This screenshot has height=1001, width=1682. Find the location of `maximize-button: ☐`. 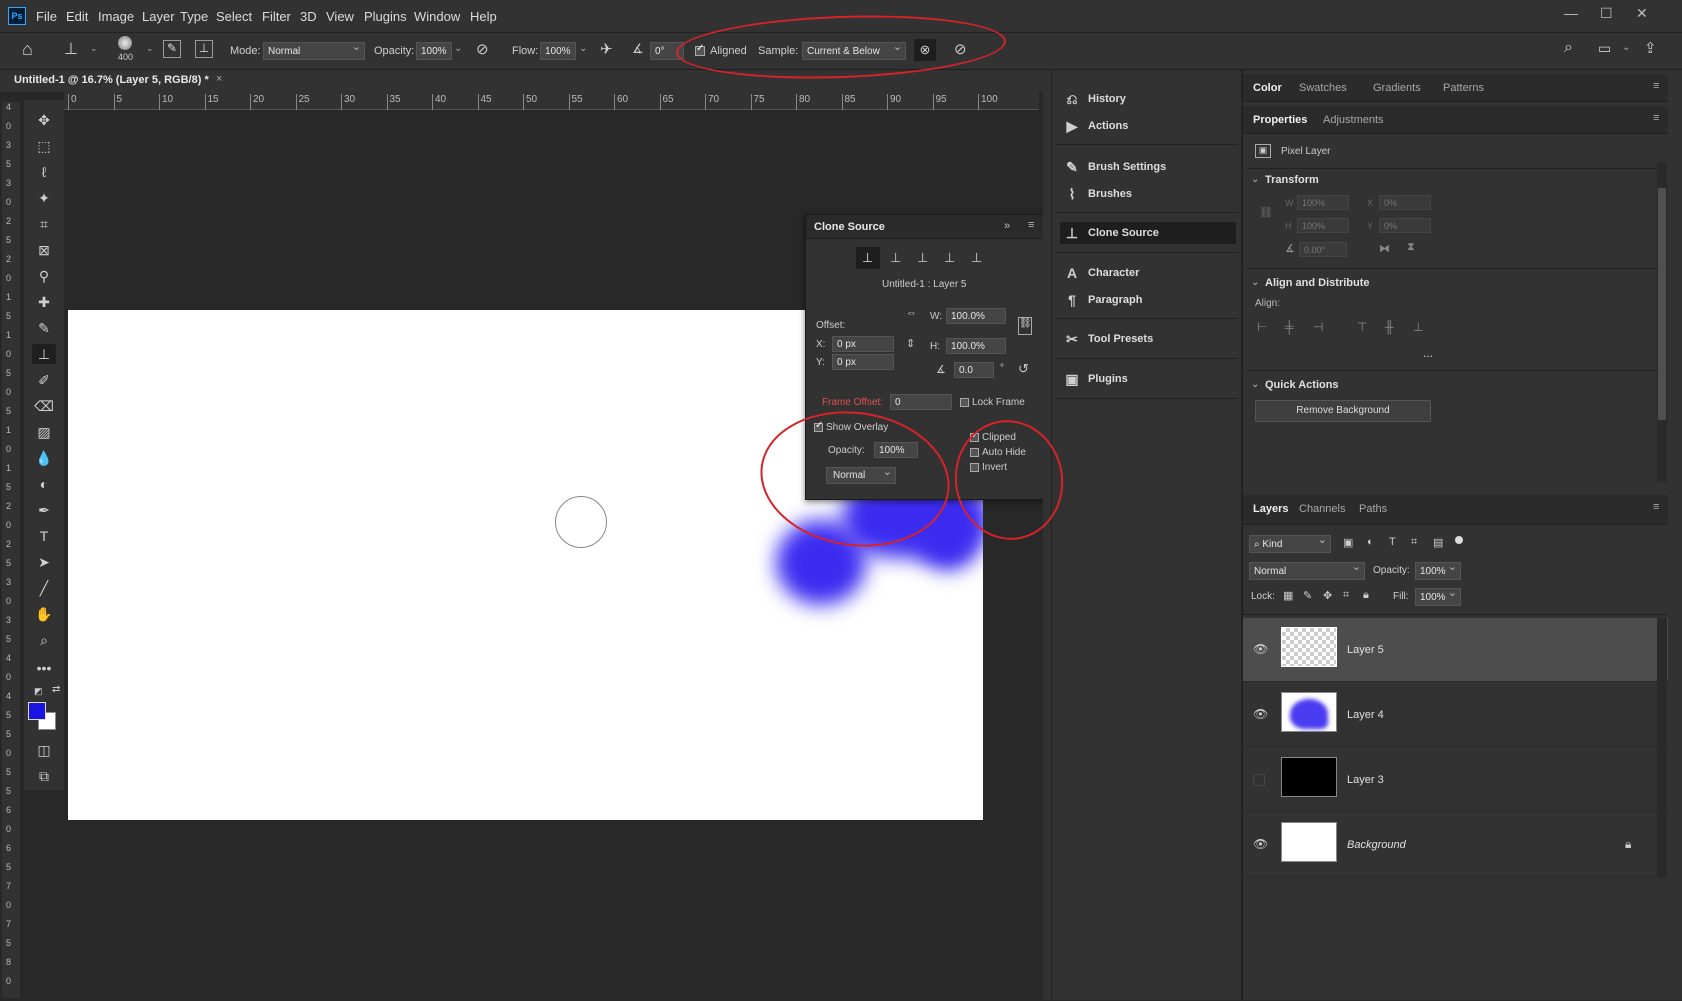

maximize-button: ☐ is located at coordinates (1606, 13).